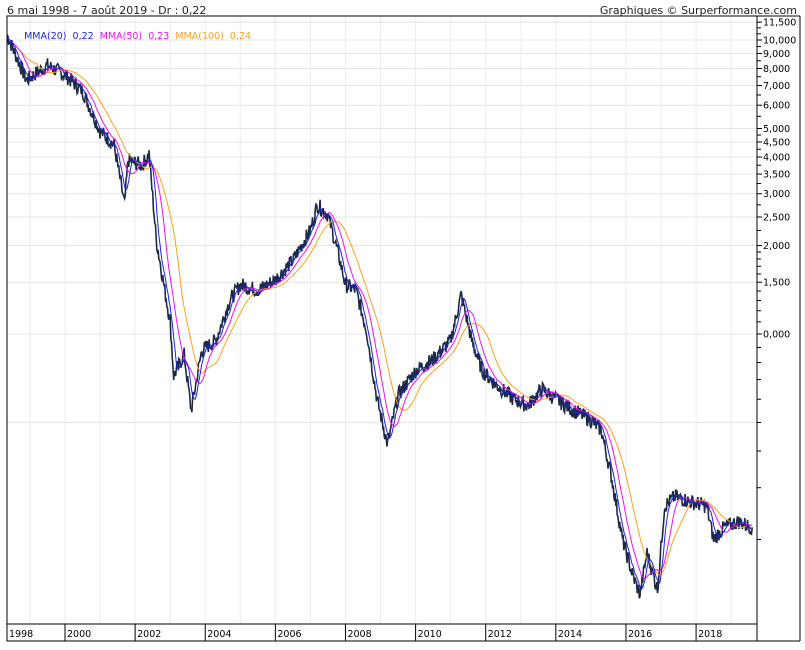 The image size is (805, 650). Describe the element at coordinates (710, 634) in the screenshot. I see `x-tick-label: 2018` at that location.